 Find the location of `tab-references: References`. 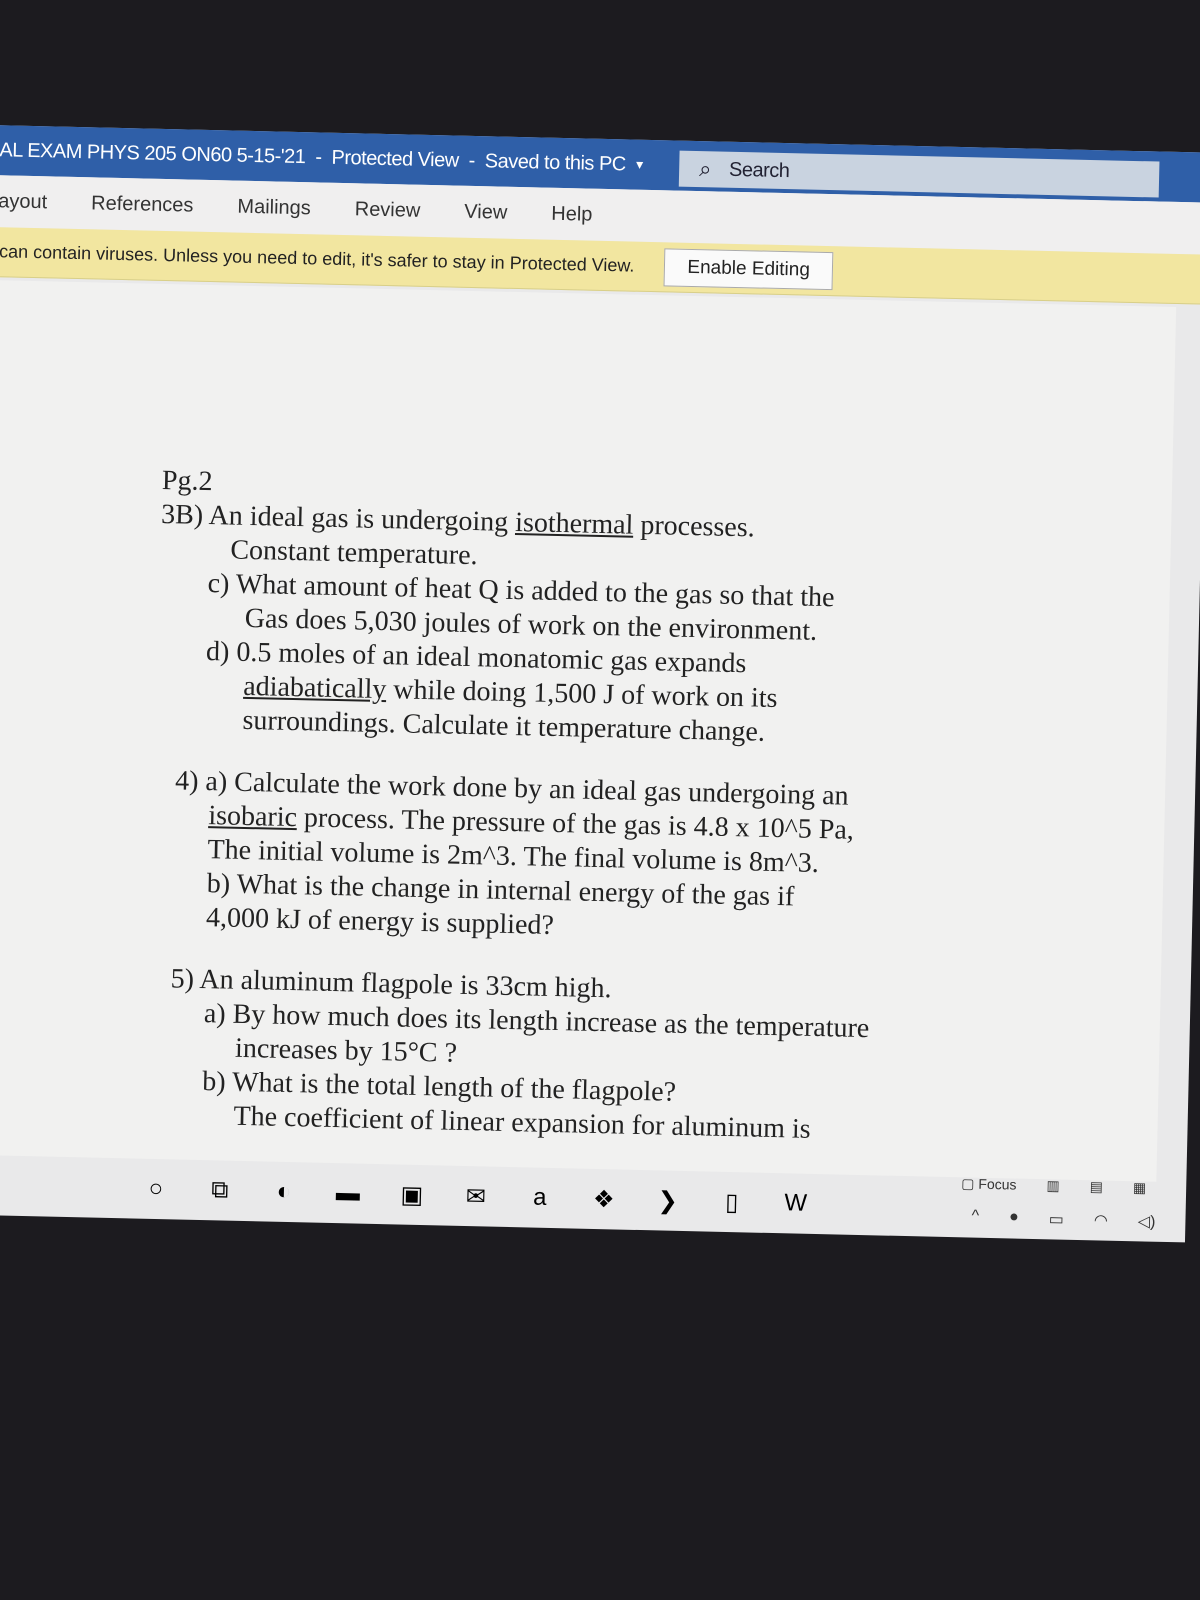

tab-references: References is located at coordinates (142, 204).